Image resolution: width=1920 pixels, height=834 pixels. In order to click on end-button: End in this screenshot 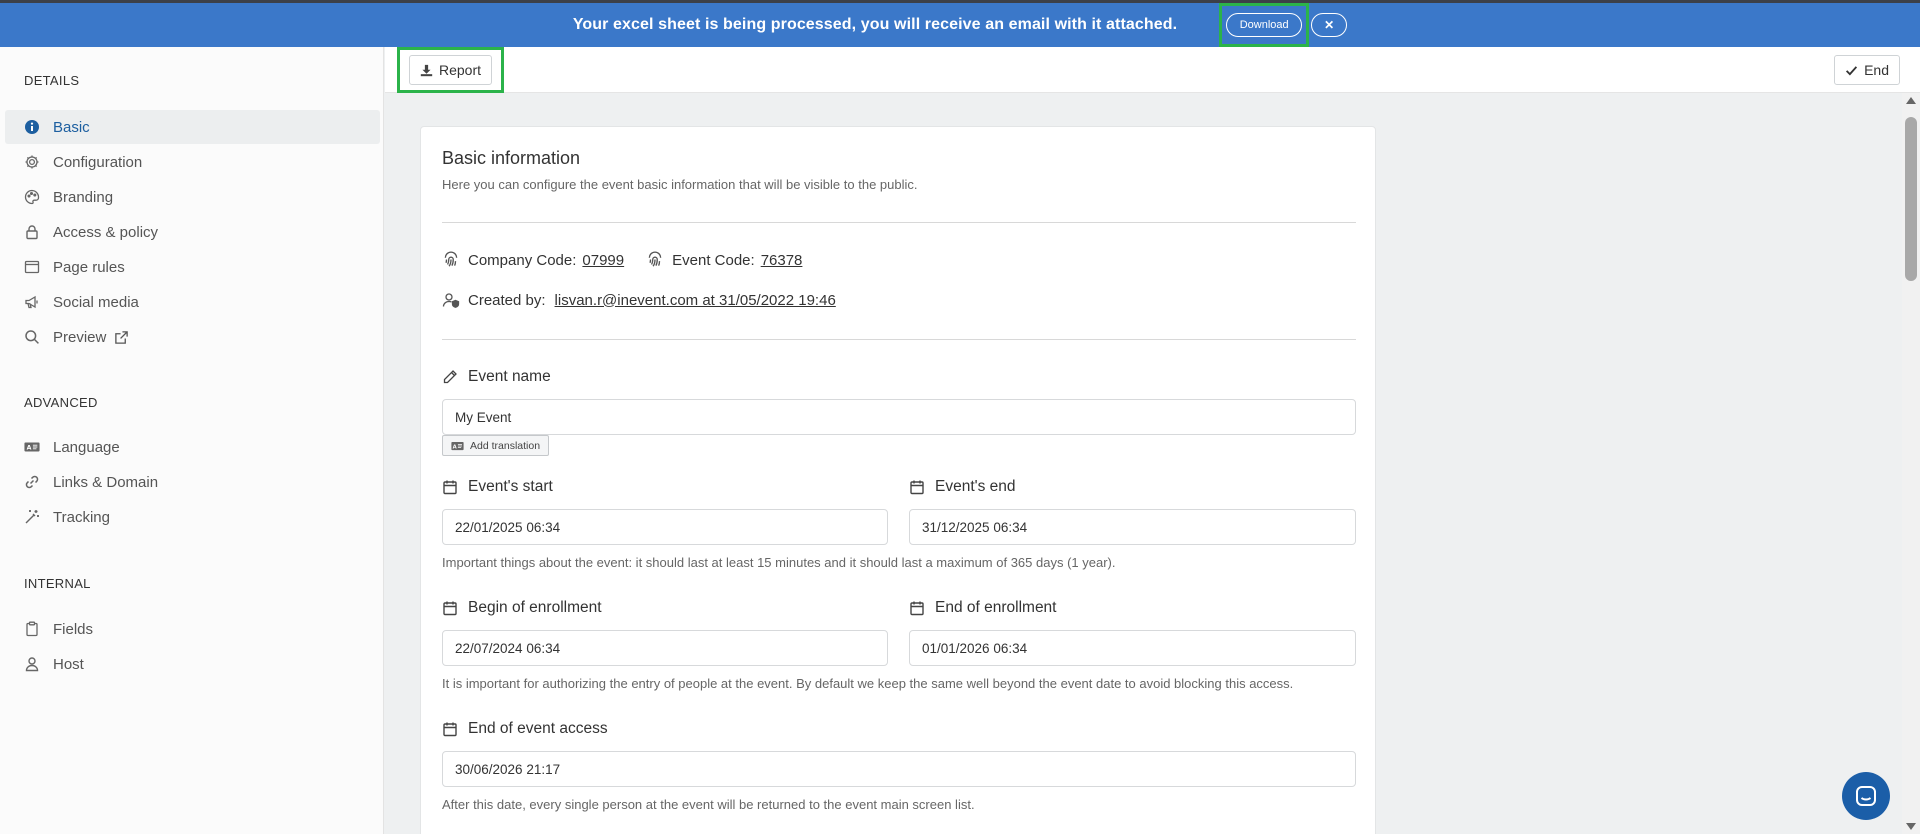, I will do `click(1867, 70)`.